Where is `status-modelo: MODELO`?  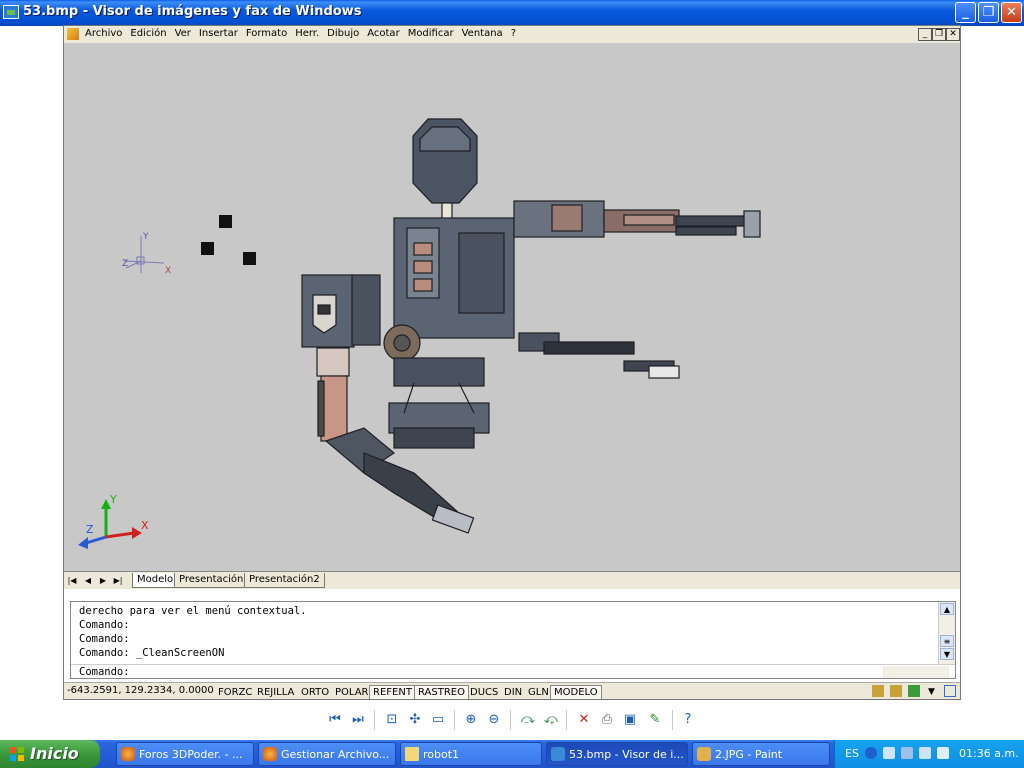
status-modelo: MODELO is located at coordinates (576, 692).